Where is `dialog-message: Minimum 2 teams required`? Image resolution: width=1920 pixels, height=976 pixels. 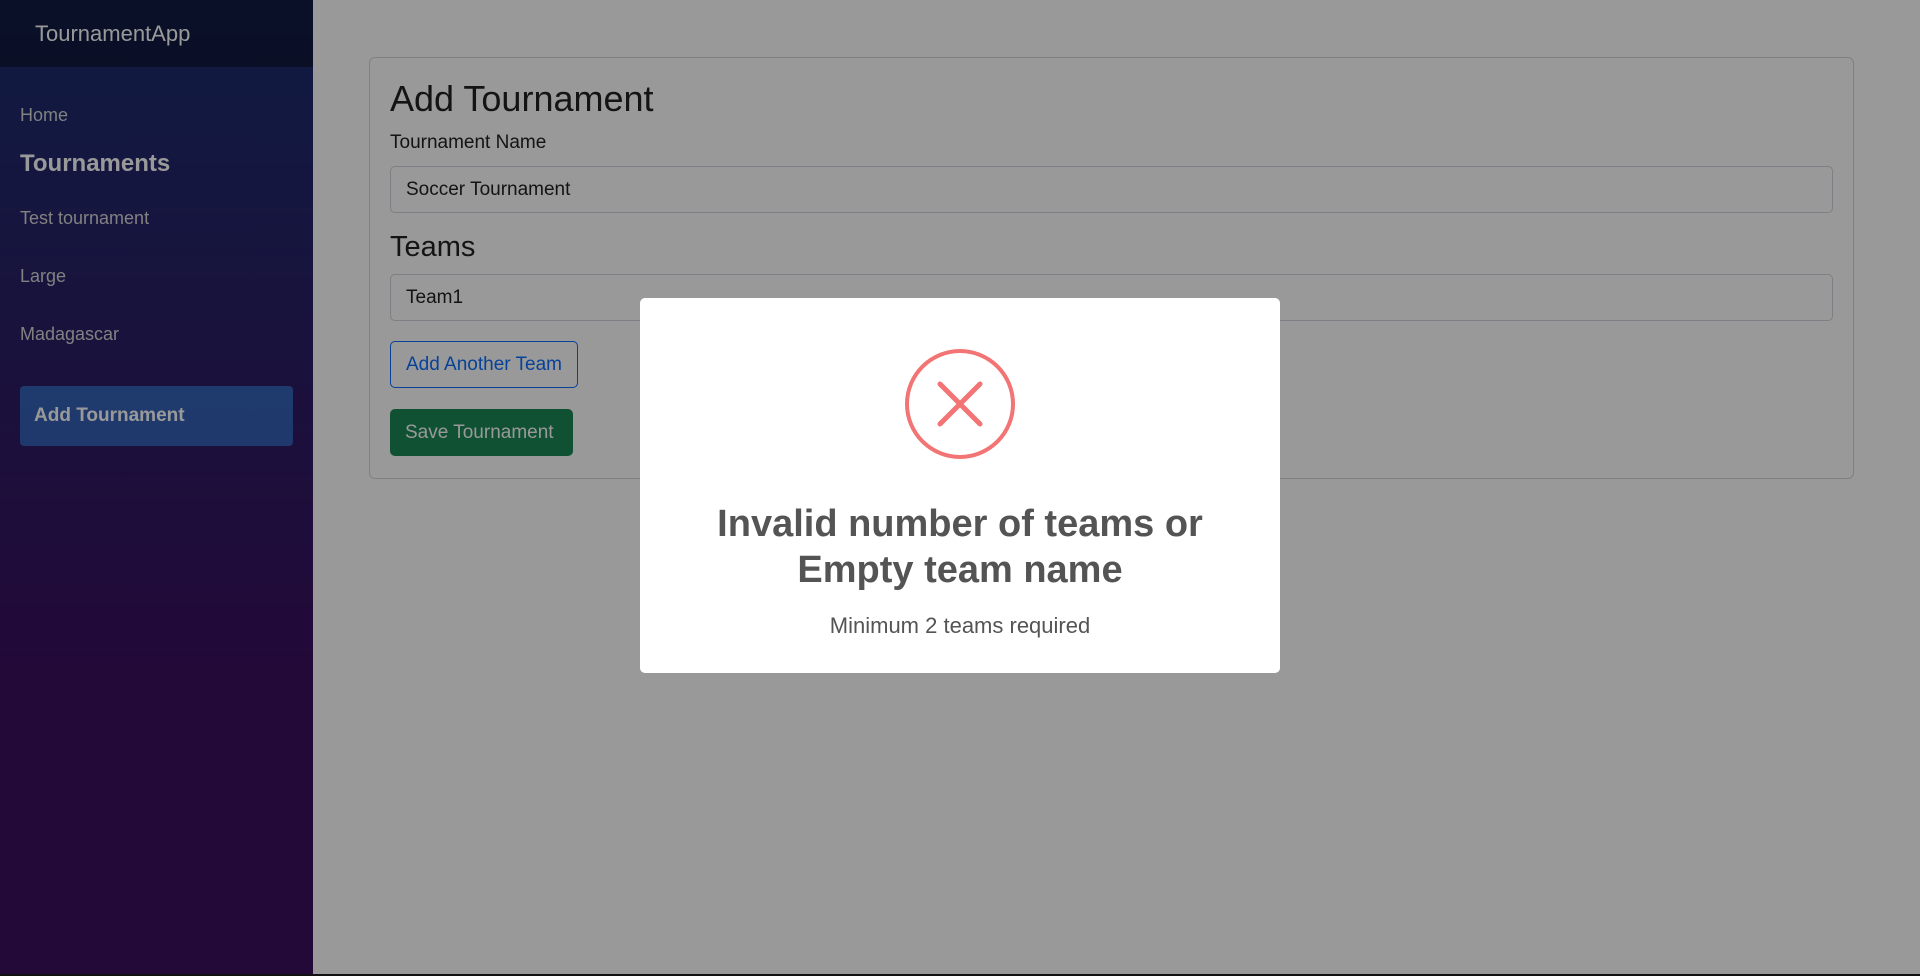
dialog-message: Minimum 2 teams required is located at coordinates (960, 625).